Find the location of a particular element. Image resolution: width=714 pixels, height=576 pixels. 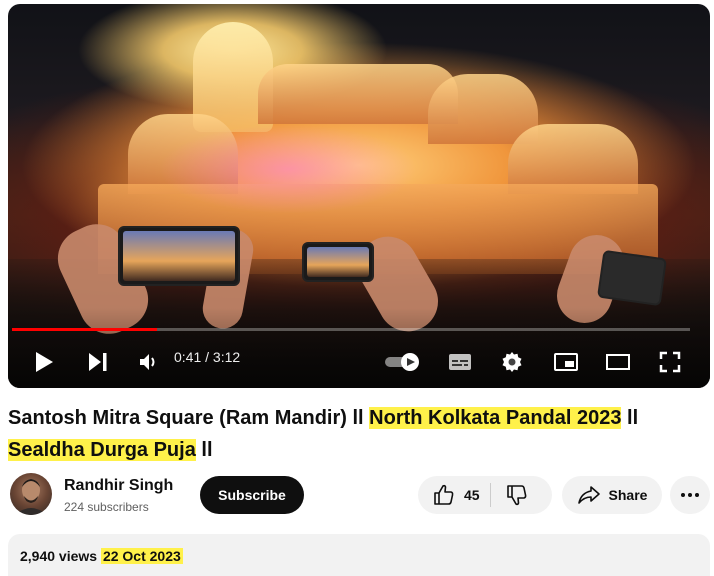

dislike-button is located at coordinates (517, 495).